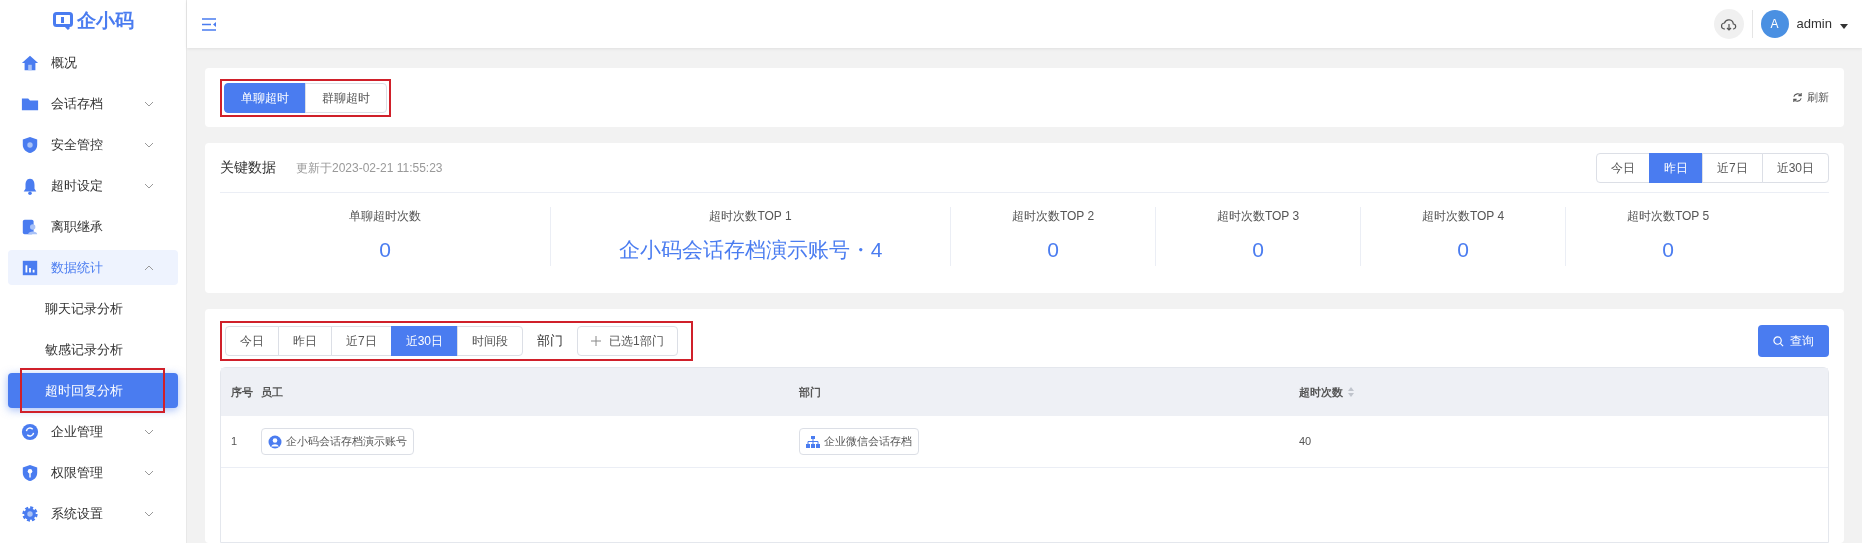  I want to click on column-header: 部门, so click(810, 392).